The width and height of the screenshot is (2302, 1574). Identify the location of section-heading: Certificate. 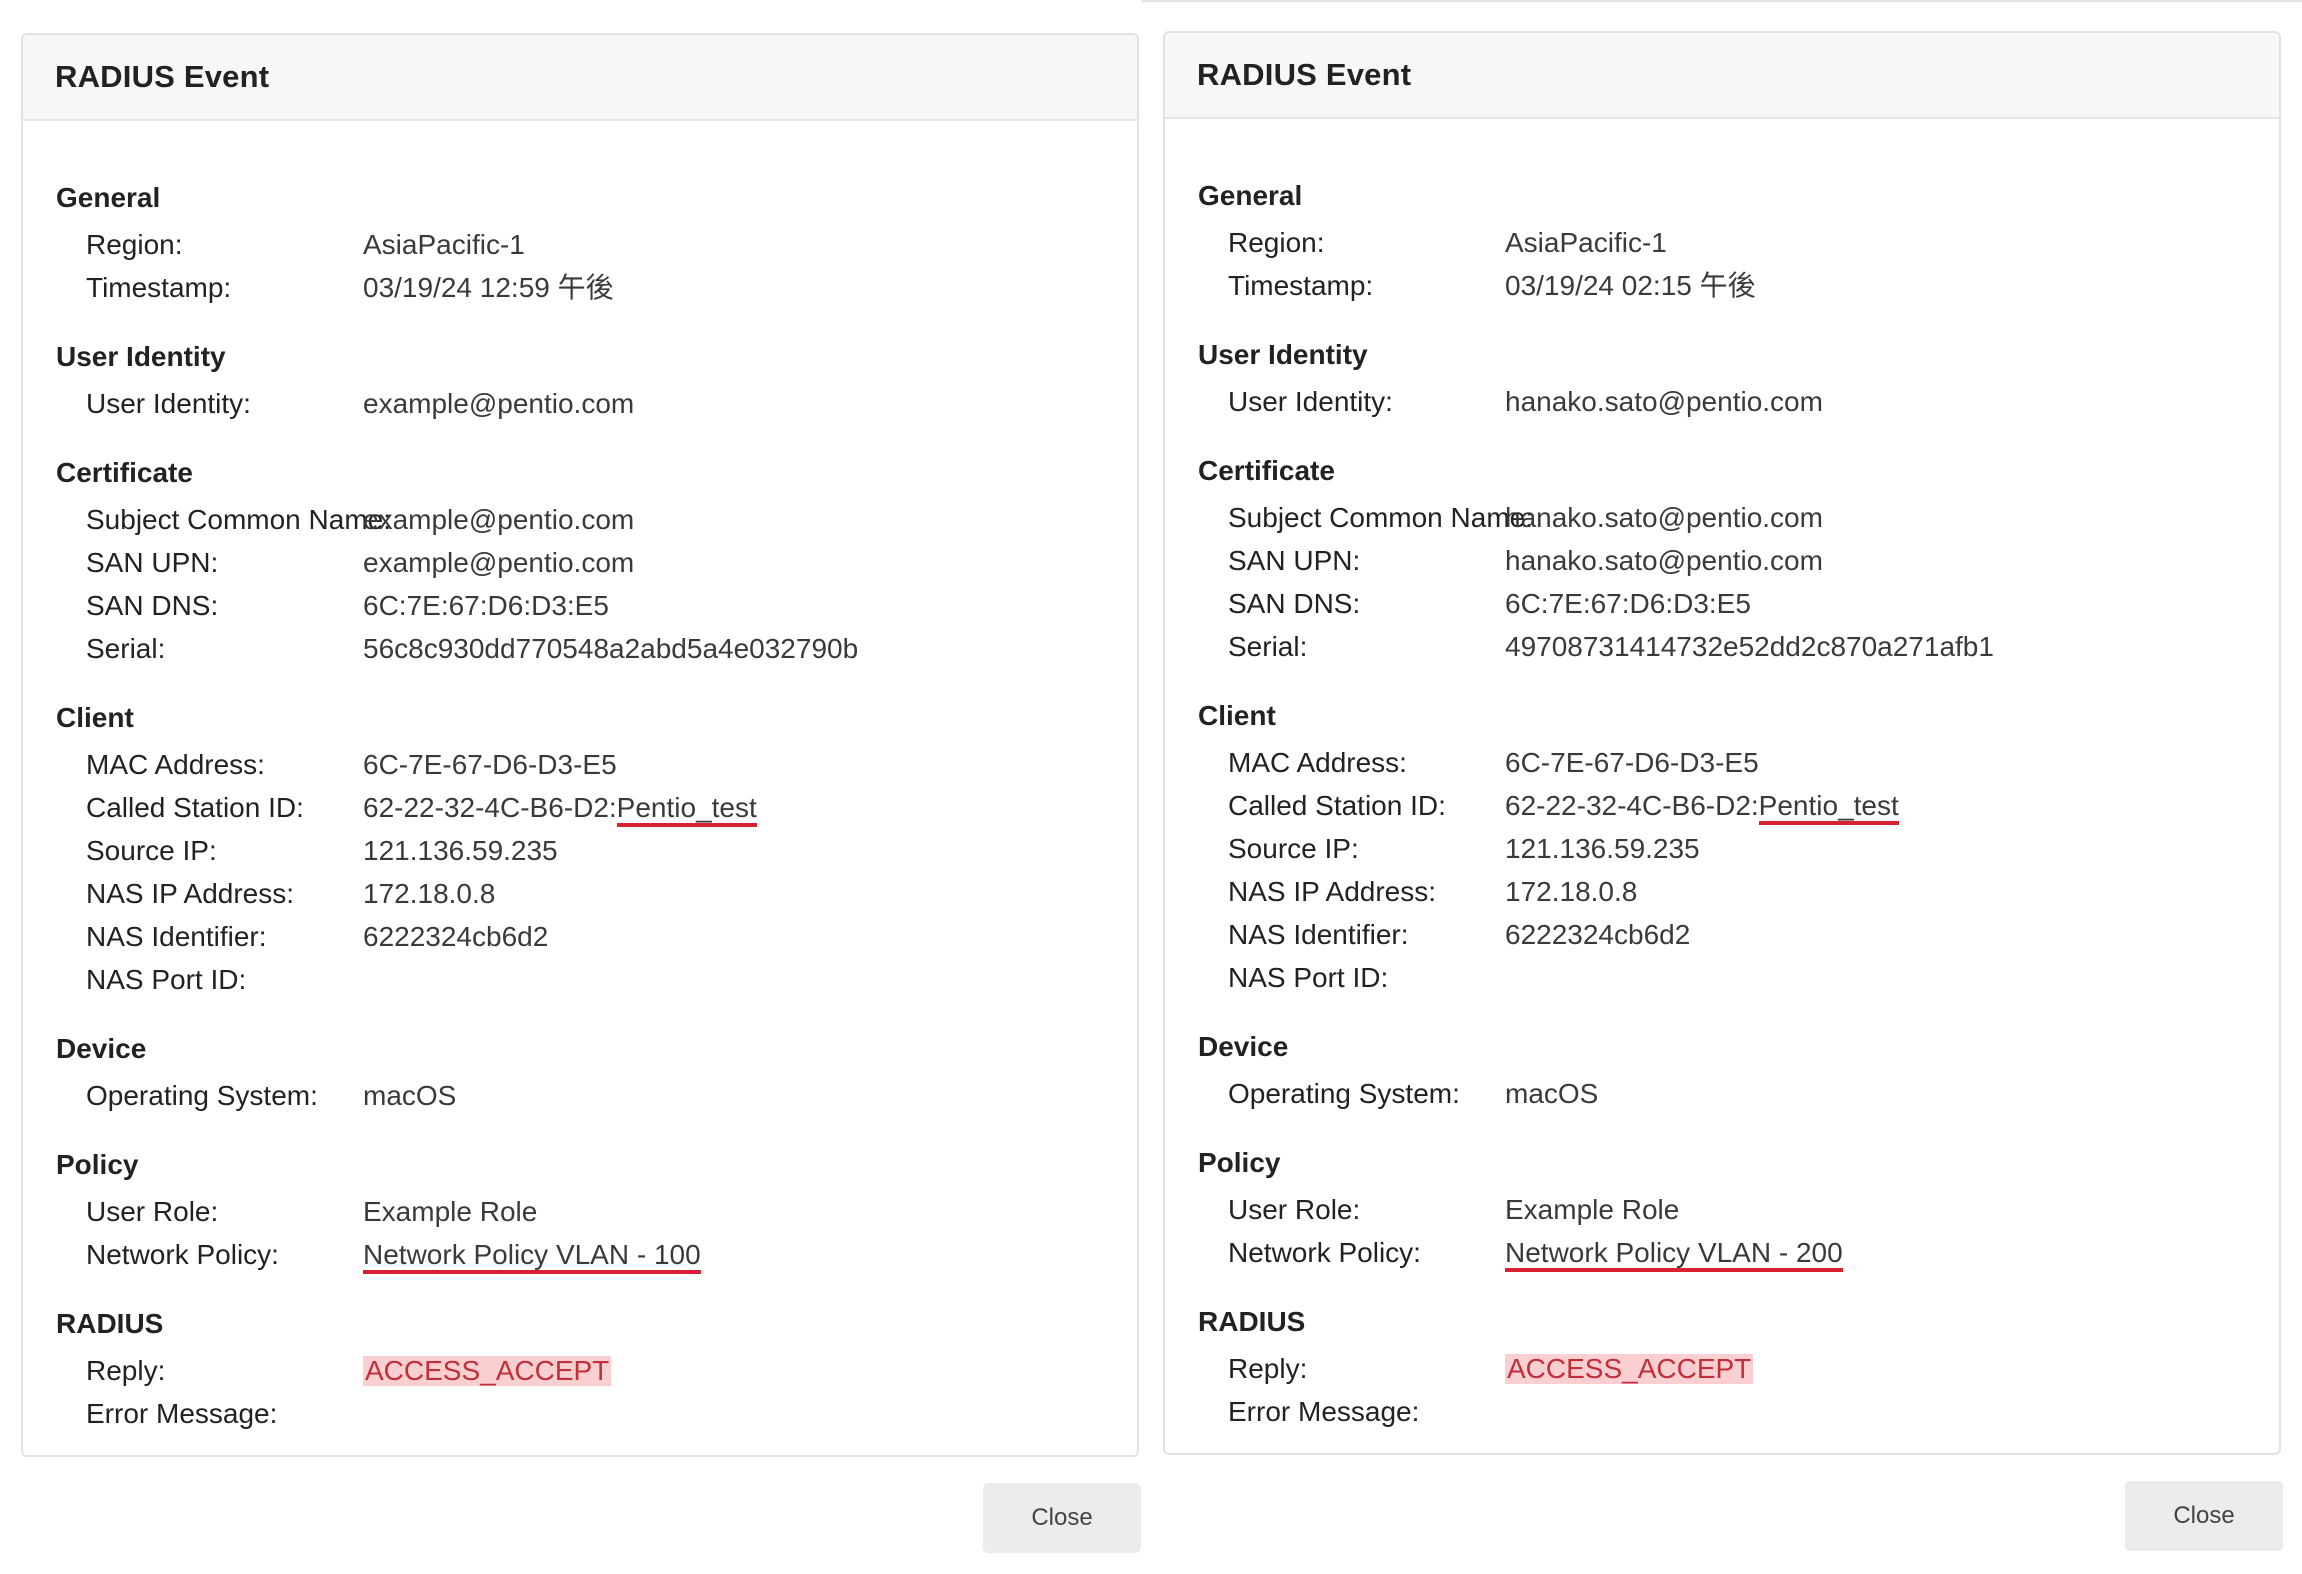
(124, 472).